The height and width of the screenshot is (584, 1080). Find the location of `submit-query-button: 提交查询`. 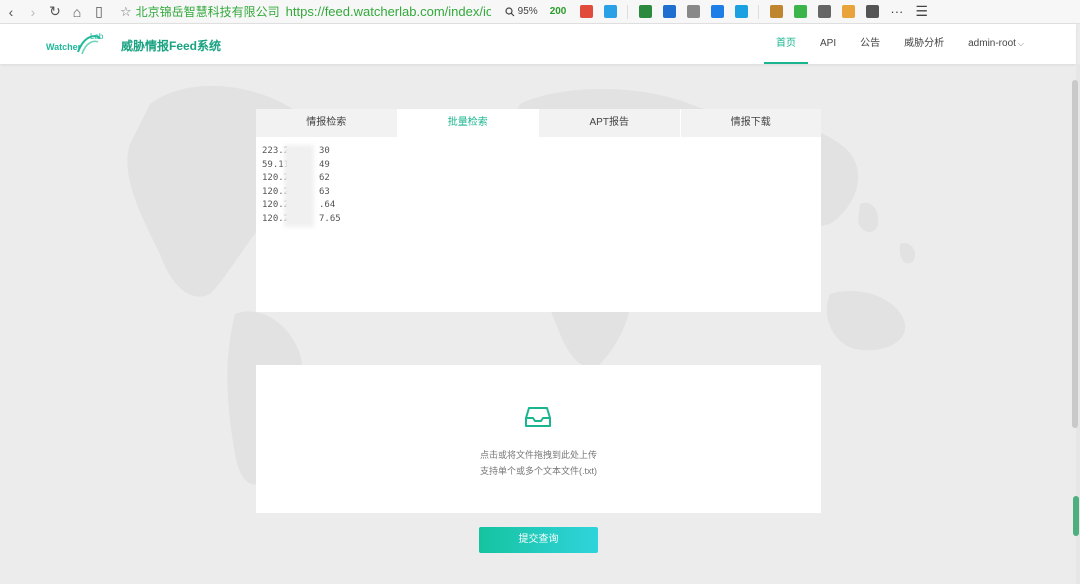

submit-query-button: 提交查询 is located at coordinates (538, 540).